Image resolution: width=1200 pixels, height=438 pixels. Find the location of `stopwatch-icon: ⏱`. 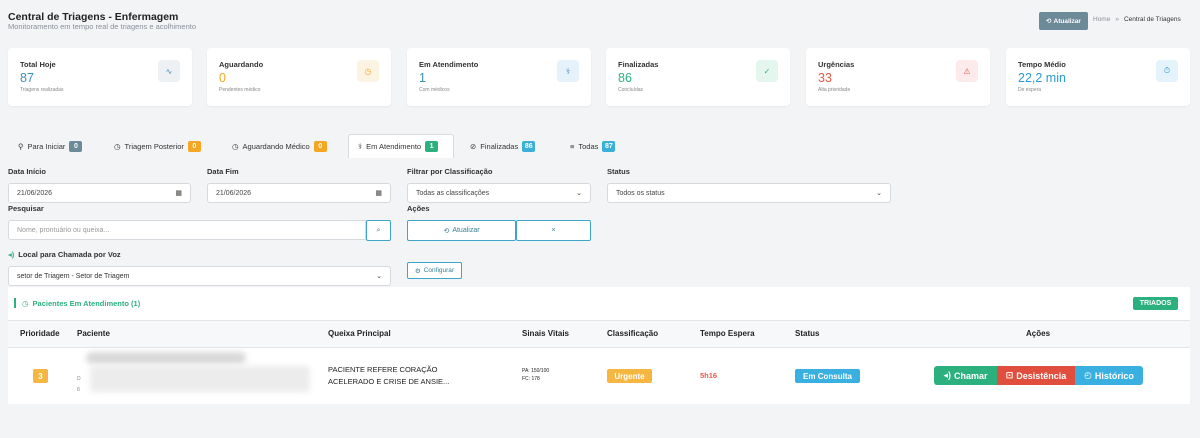

stopwatch-icon: ⏱ is located at coordinates (1167, 71).